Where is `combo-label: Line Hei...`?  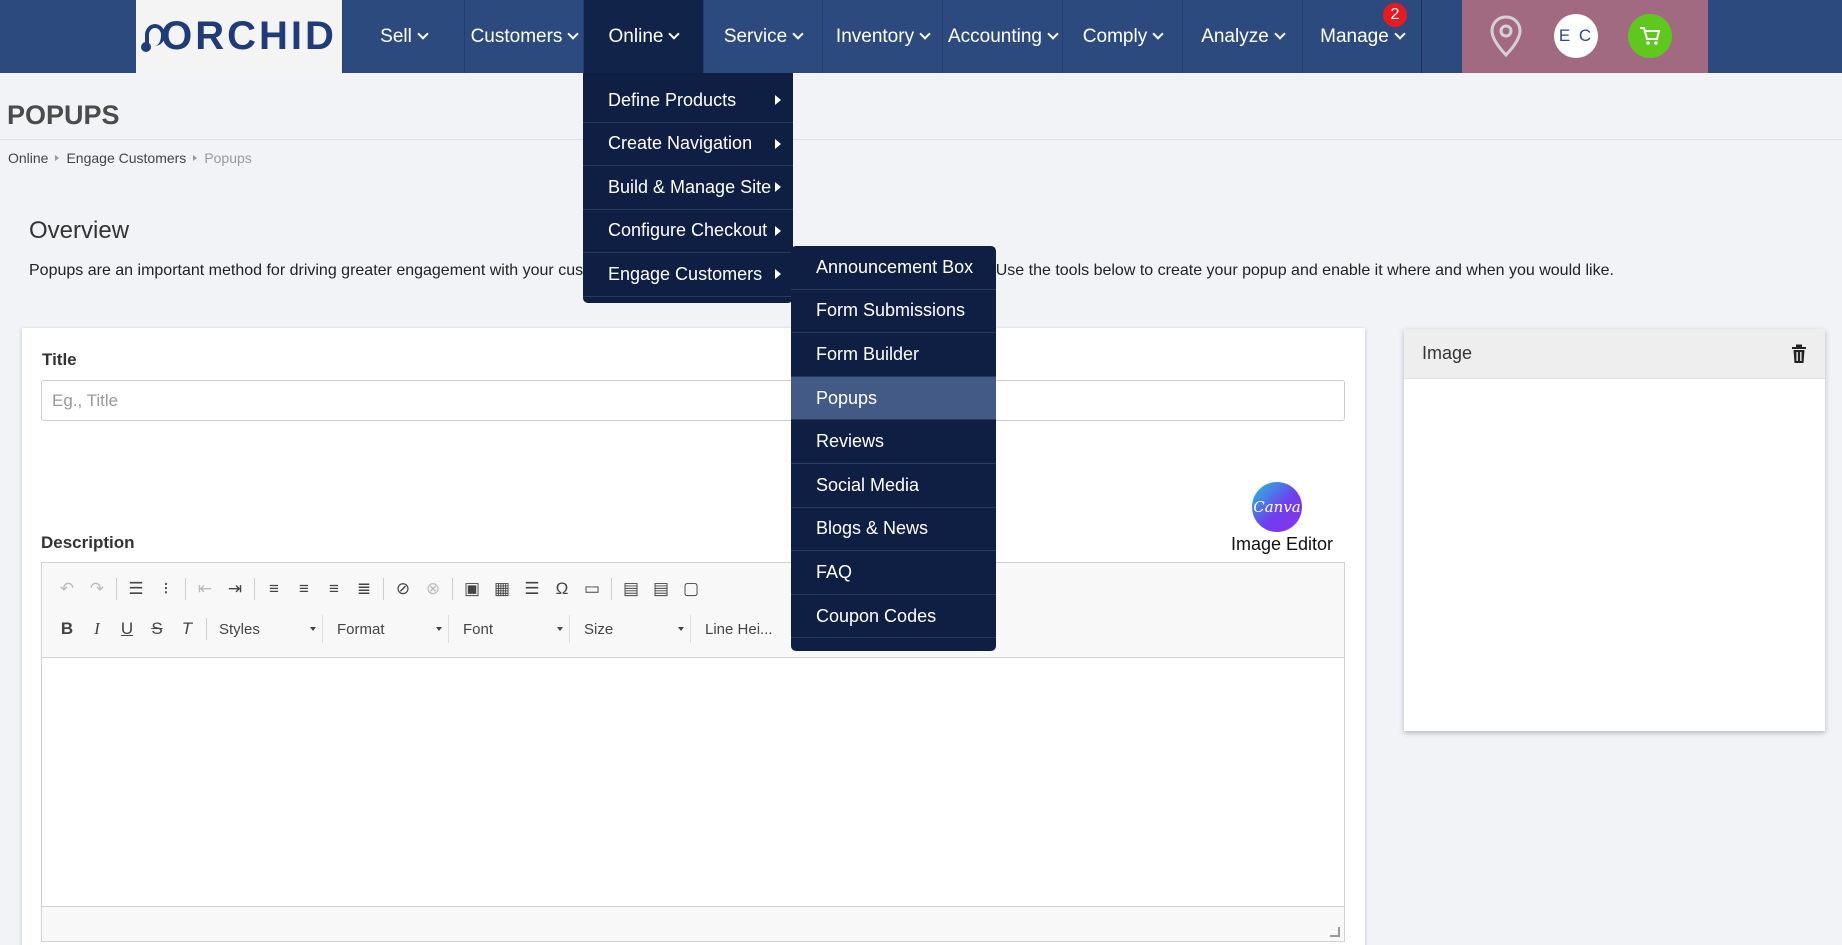 combo-label: Line Hei... is located at coordinates (739, 629).